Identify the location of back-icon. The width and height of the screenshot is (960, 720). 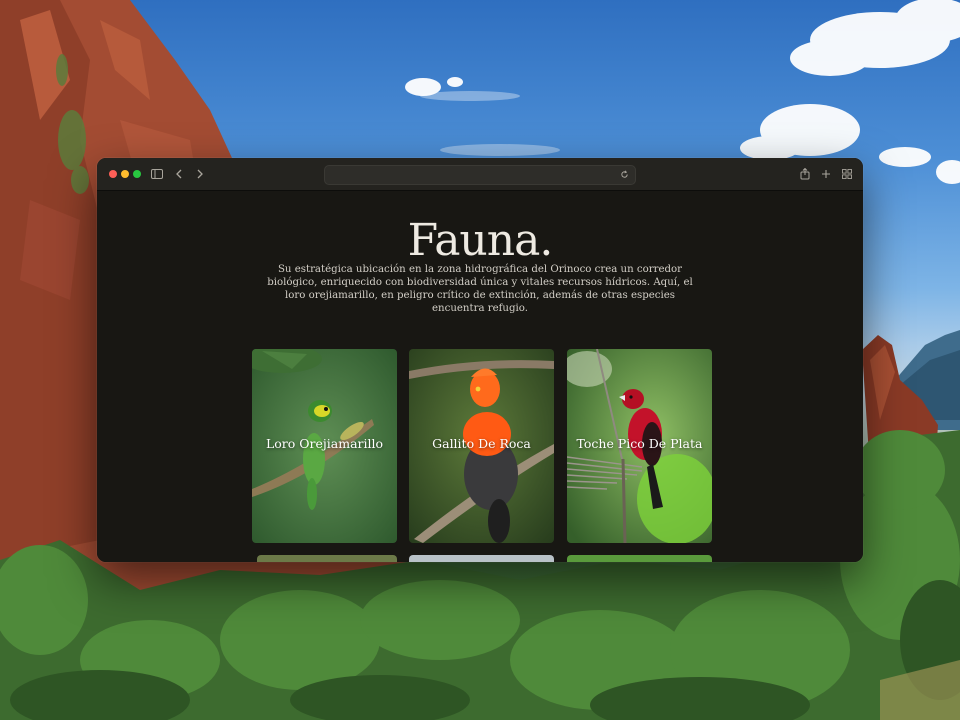
(179, 174).